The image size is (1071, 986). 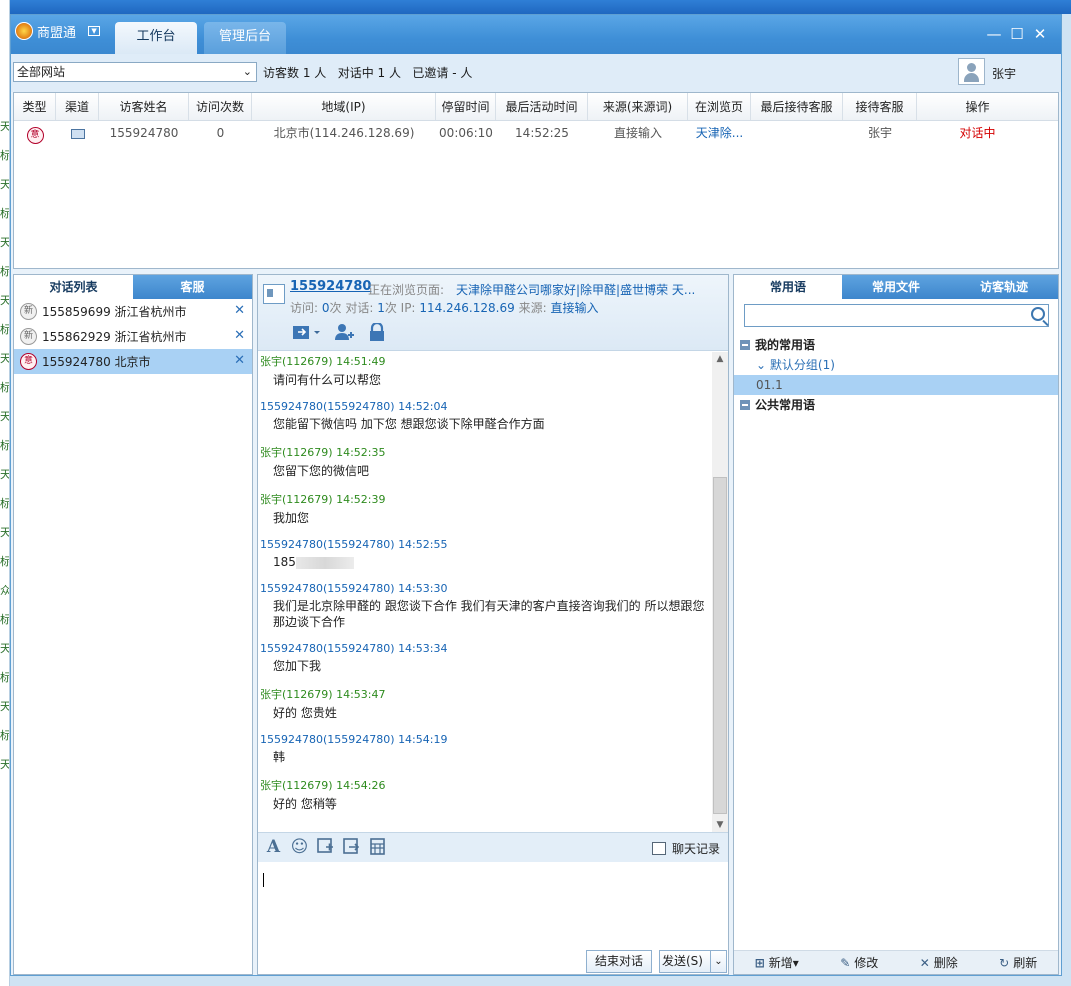 What do you see at coordinates (73, 287) in the screenshot?
I see `tab-session-list: 对话列表` at bounding box center [73, 287].